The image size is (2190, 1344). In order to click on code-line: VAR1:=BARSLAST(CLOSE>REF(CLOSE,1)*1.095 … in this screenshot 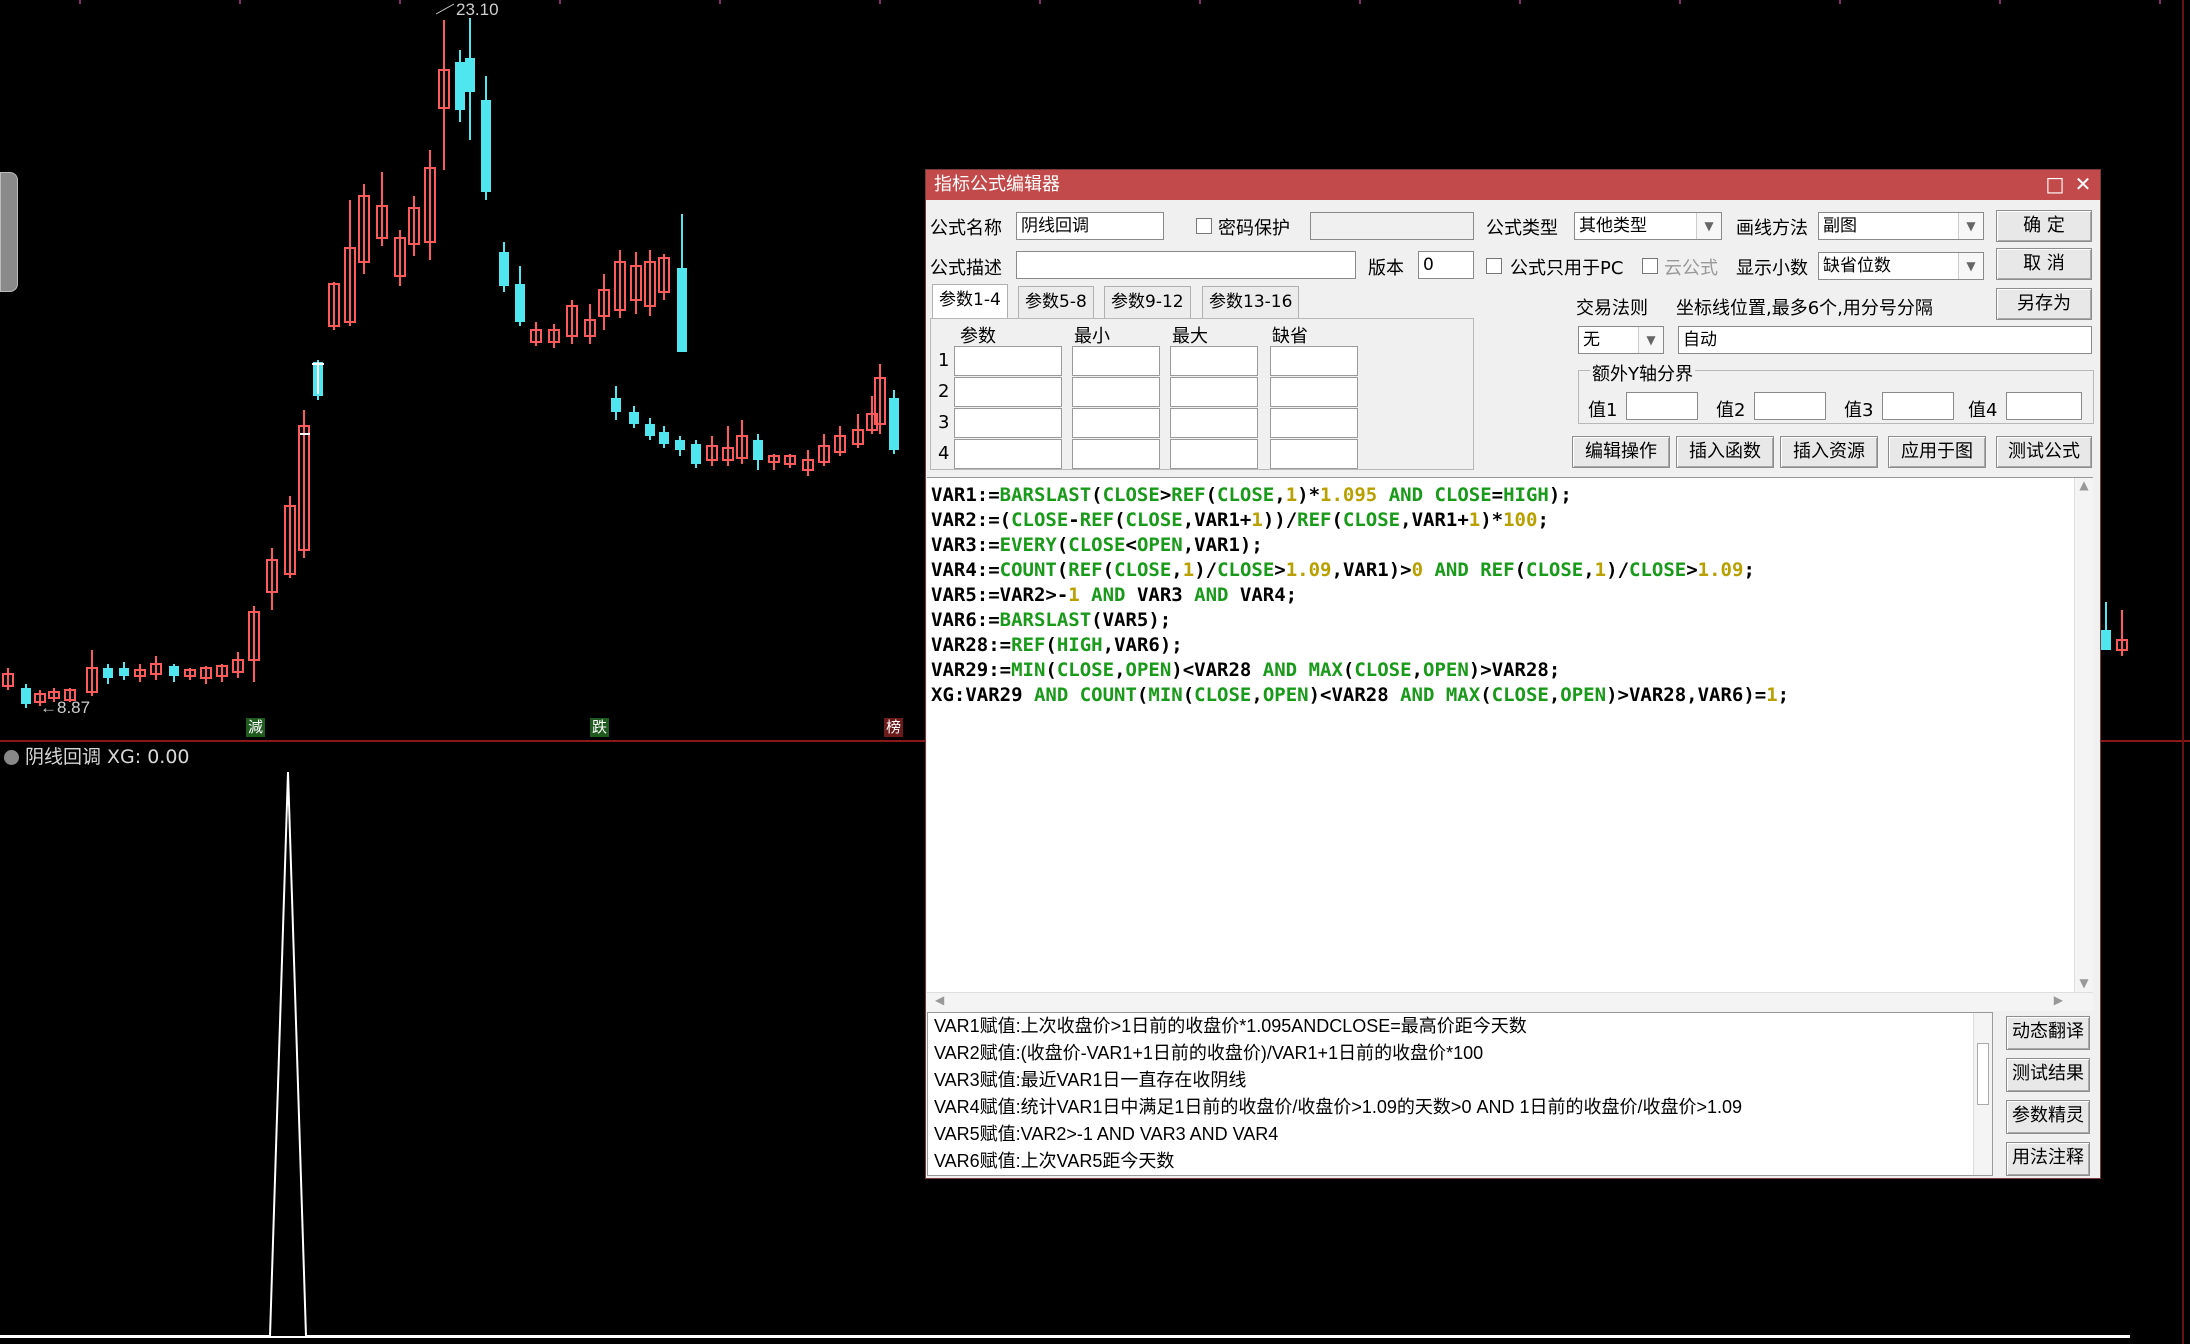, I will do `click(1360, 495)`.